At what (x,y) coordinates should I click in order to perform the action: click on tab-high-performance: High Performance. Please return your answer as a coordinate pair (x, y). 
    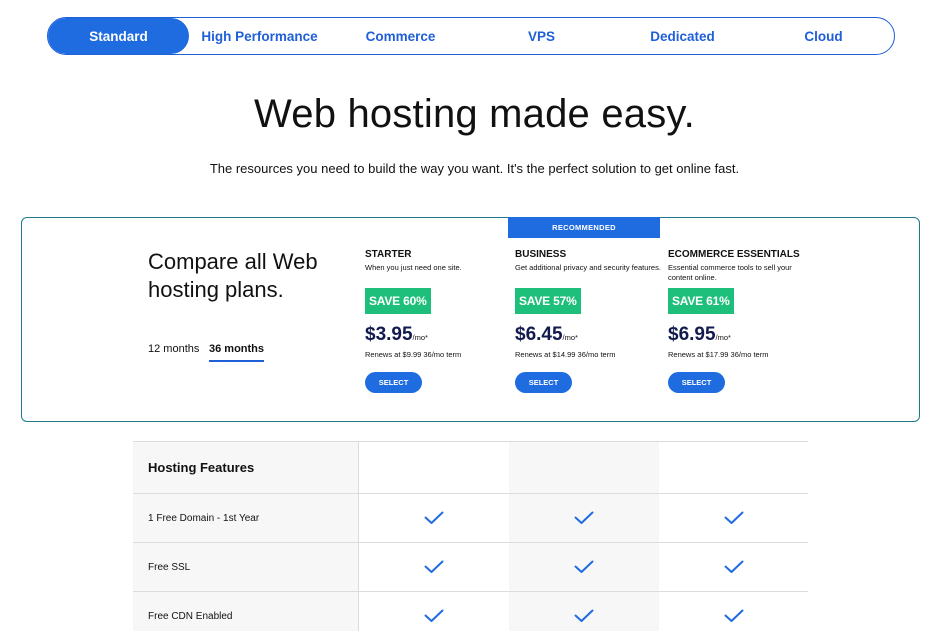
    Looking at the image, I should click on (259, 36).